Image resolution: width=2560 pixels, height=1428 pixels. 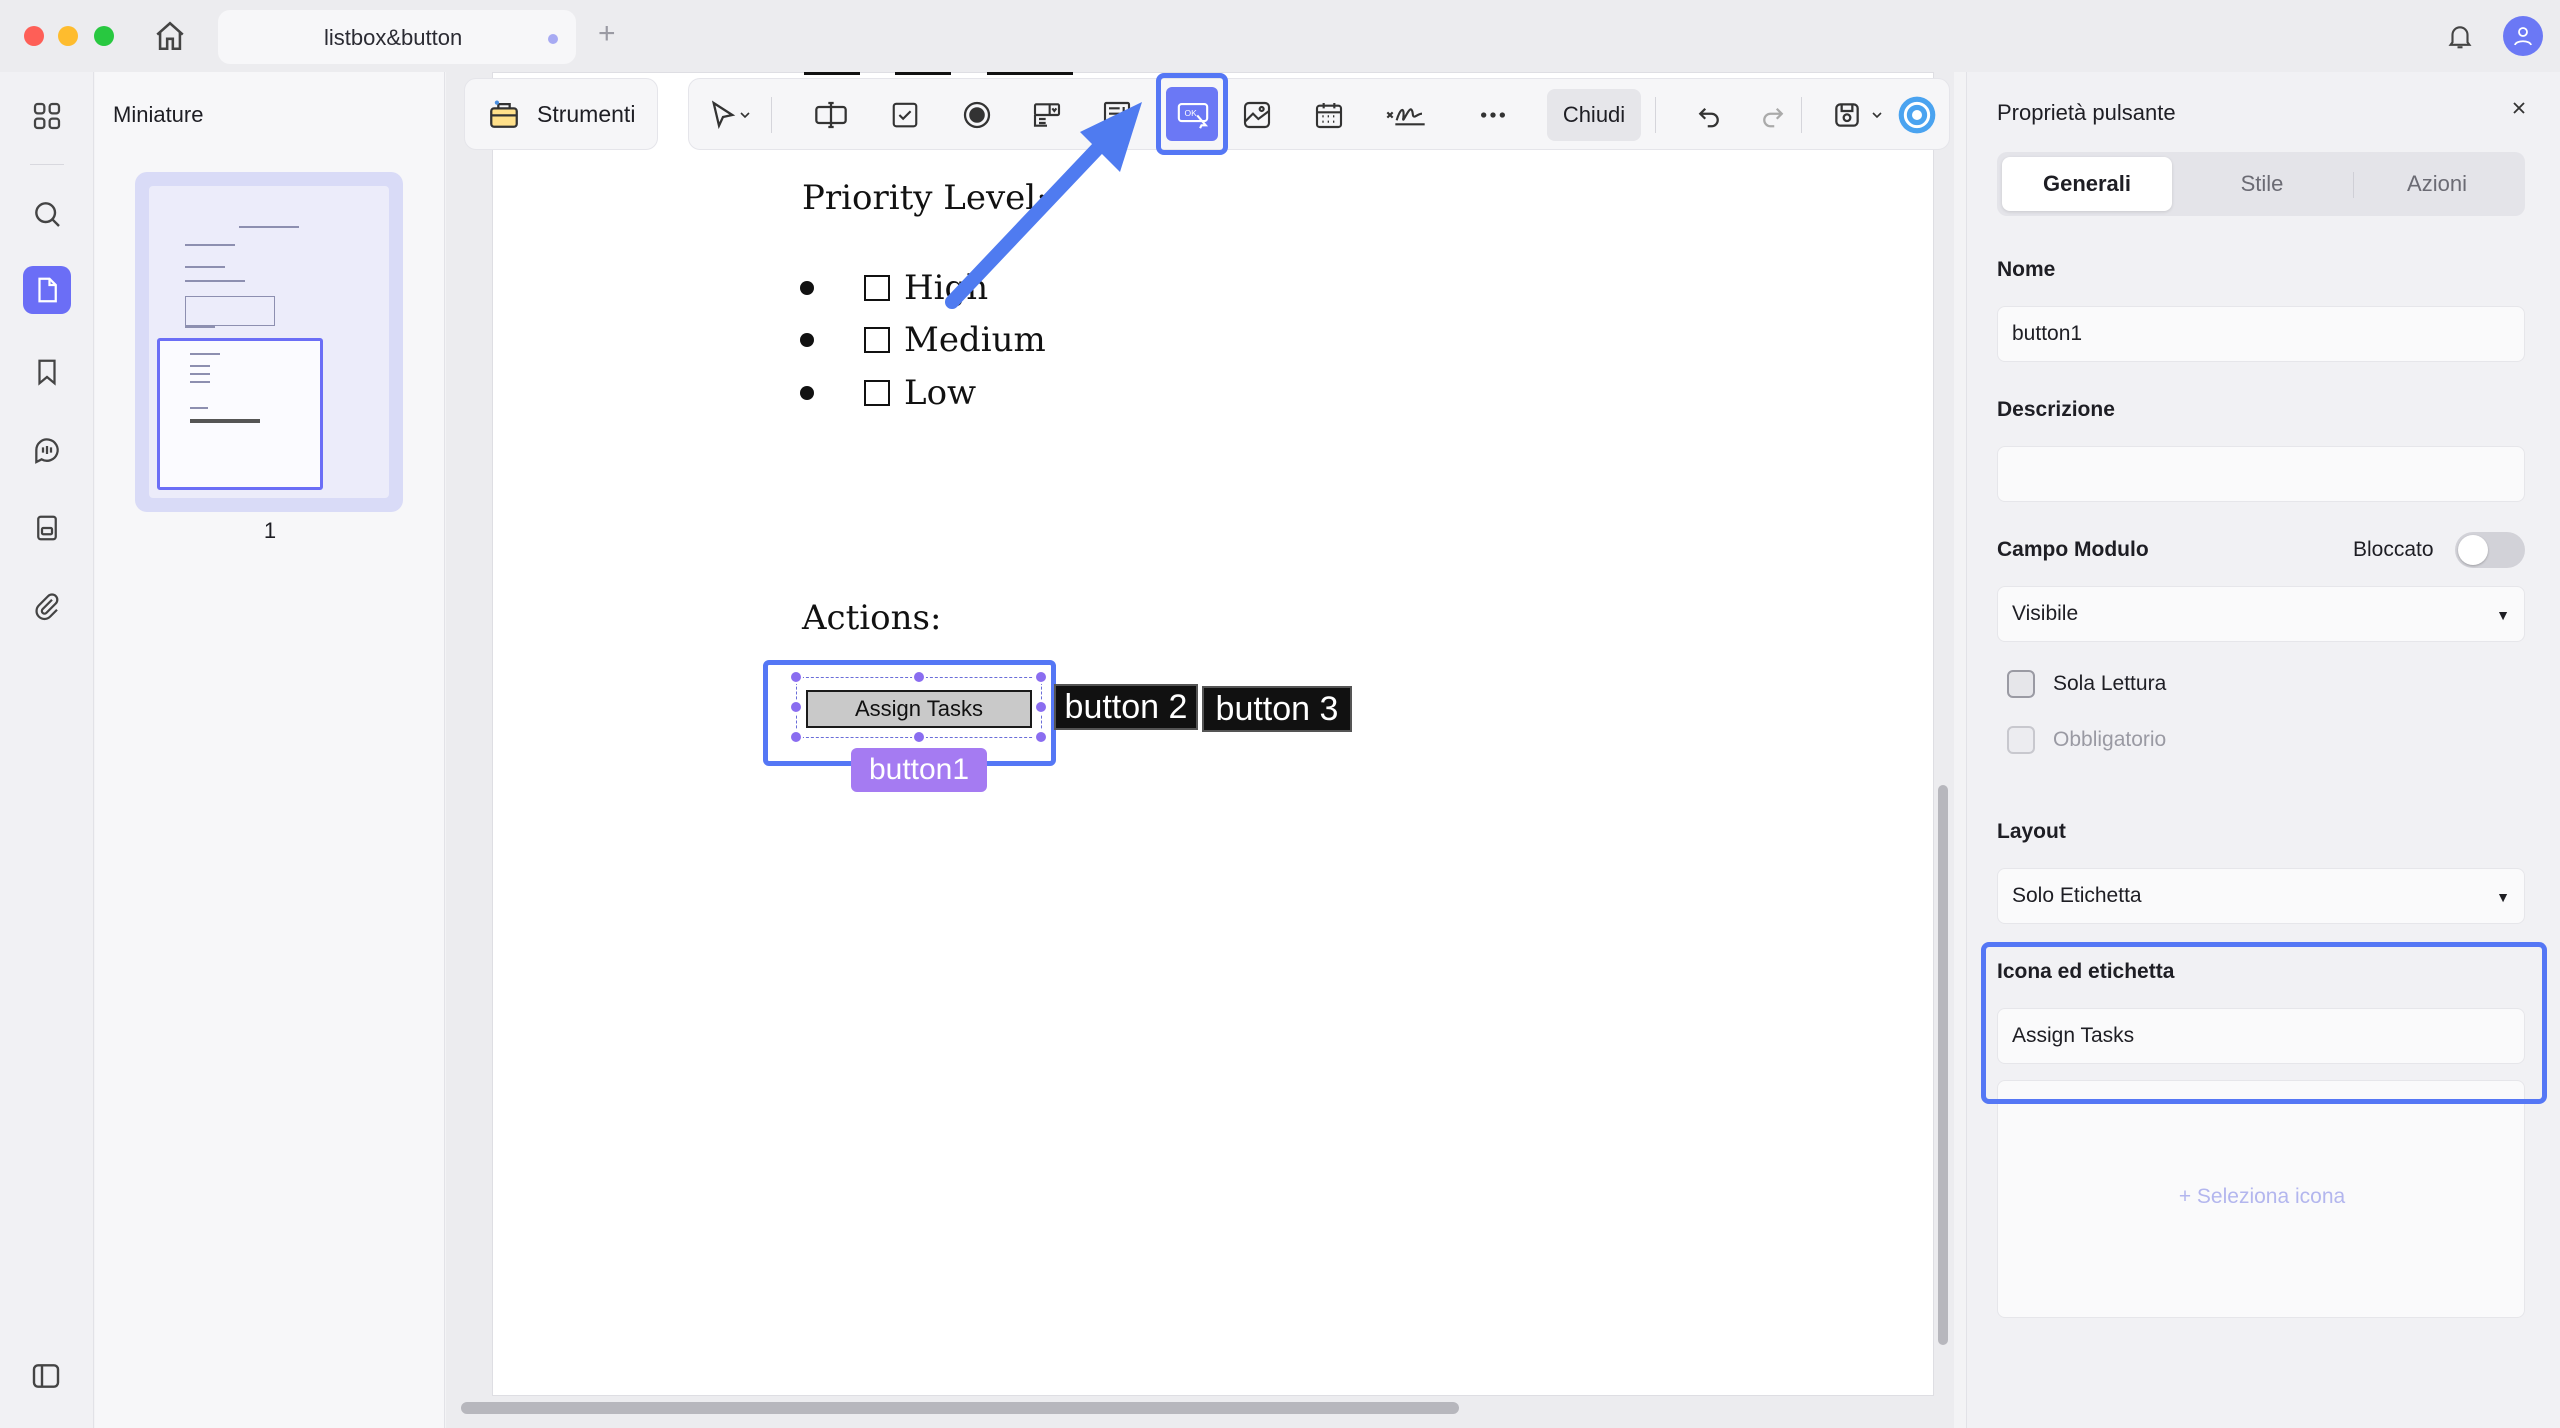 What do you see at coordinates (1277, 709) in the screenshot?
I see `button-3: button 3` at bounding box center [1277, 709].